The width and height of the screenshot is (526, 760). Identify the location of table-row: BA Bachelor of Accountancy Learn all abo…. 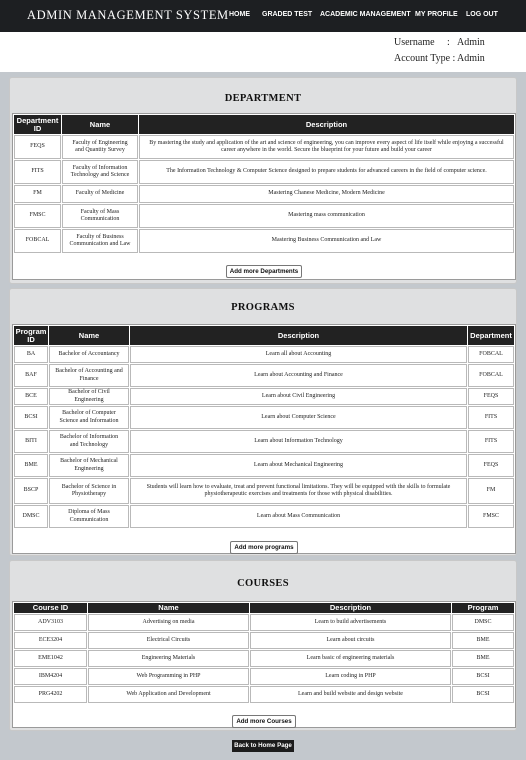
(264, 354).